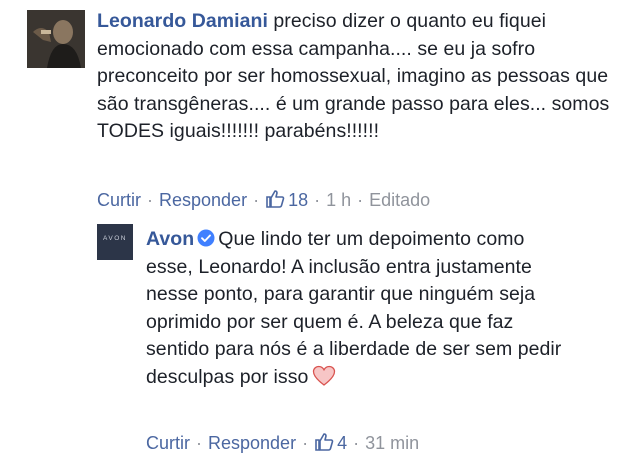 This screenshot has width=628, height=467. Describe the element at coordinates (342, 443) in the screenshot. I see `like-count-value: 4` at that location.